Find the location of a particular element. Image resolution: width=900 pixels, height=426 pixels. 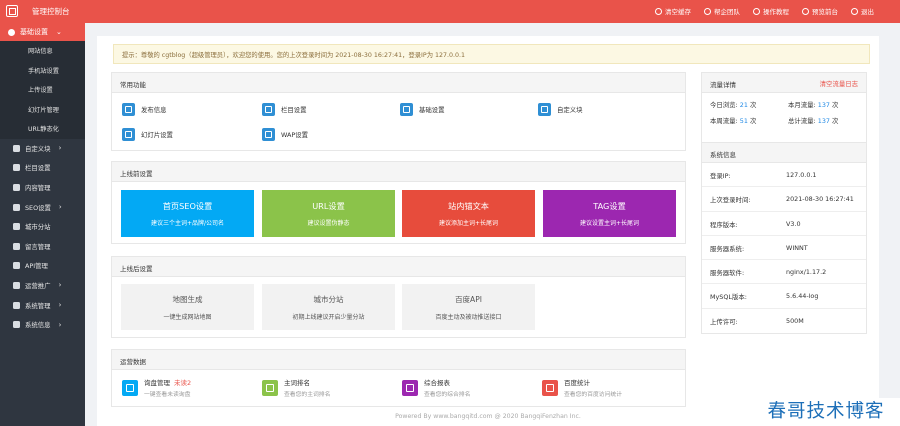

team-icon is located at coordinates (707, 11).